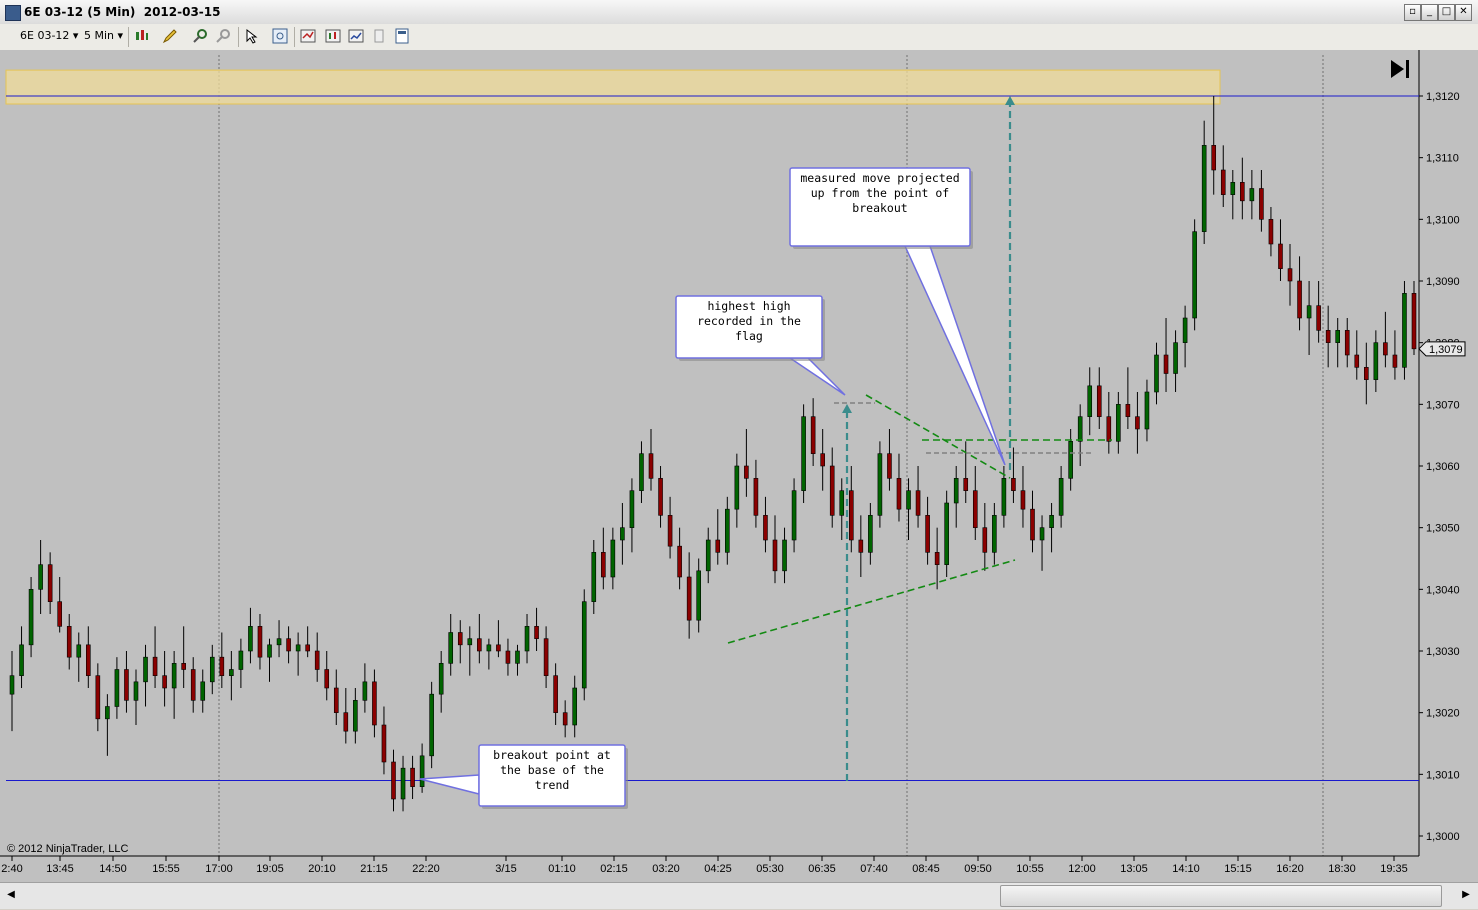 The width and height of the screenshot is (1478, 910). What do you see at coordinates (1429, 12) in the screenshot?
I see `minimize-button: _` at bounding box center [1429, 12].